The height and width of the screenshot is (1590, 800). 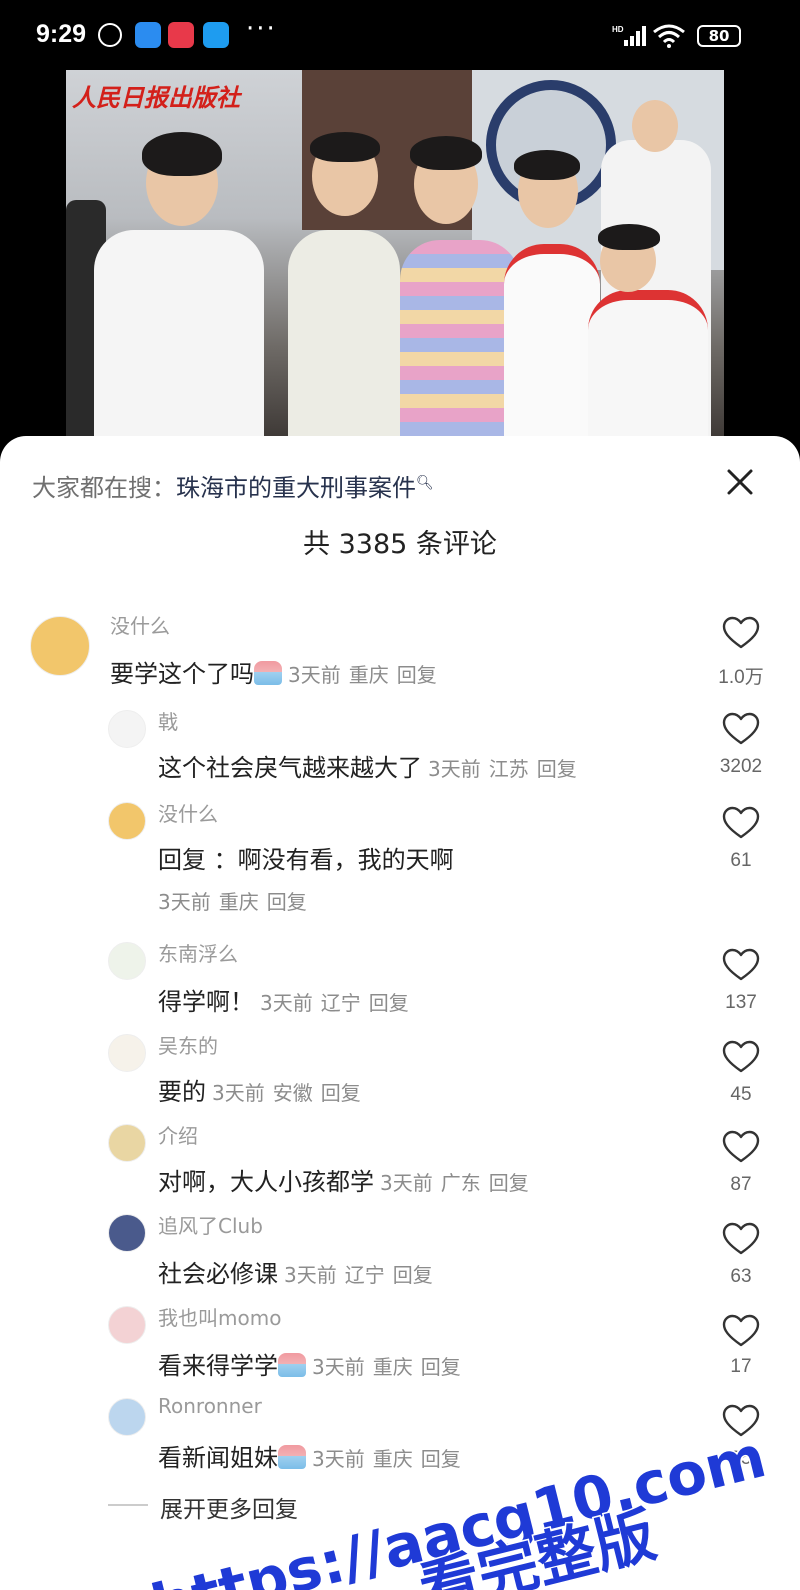 What do you see at coordinates (741, 1184) in the screenshot?
I see `like-count: 87` at bounding box center [741, 1184].